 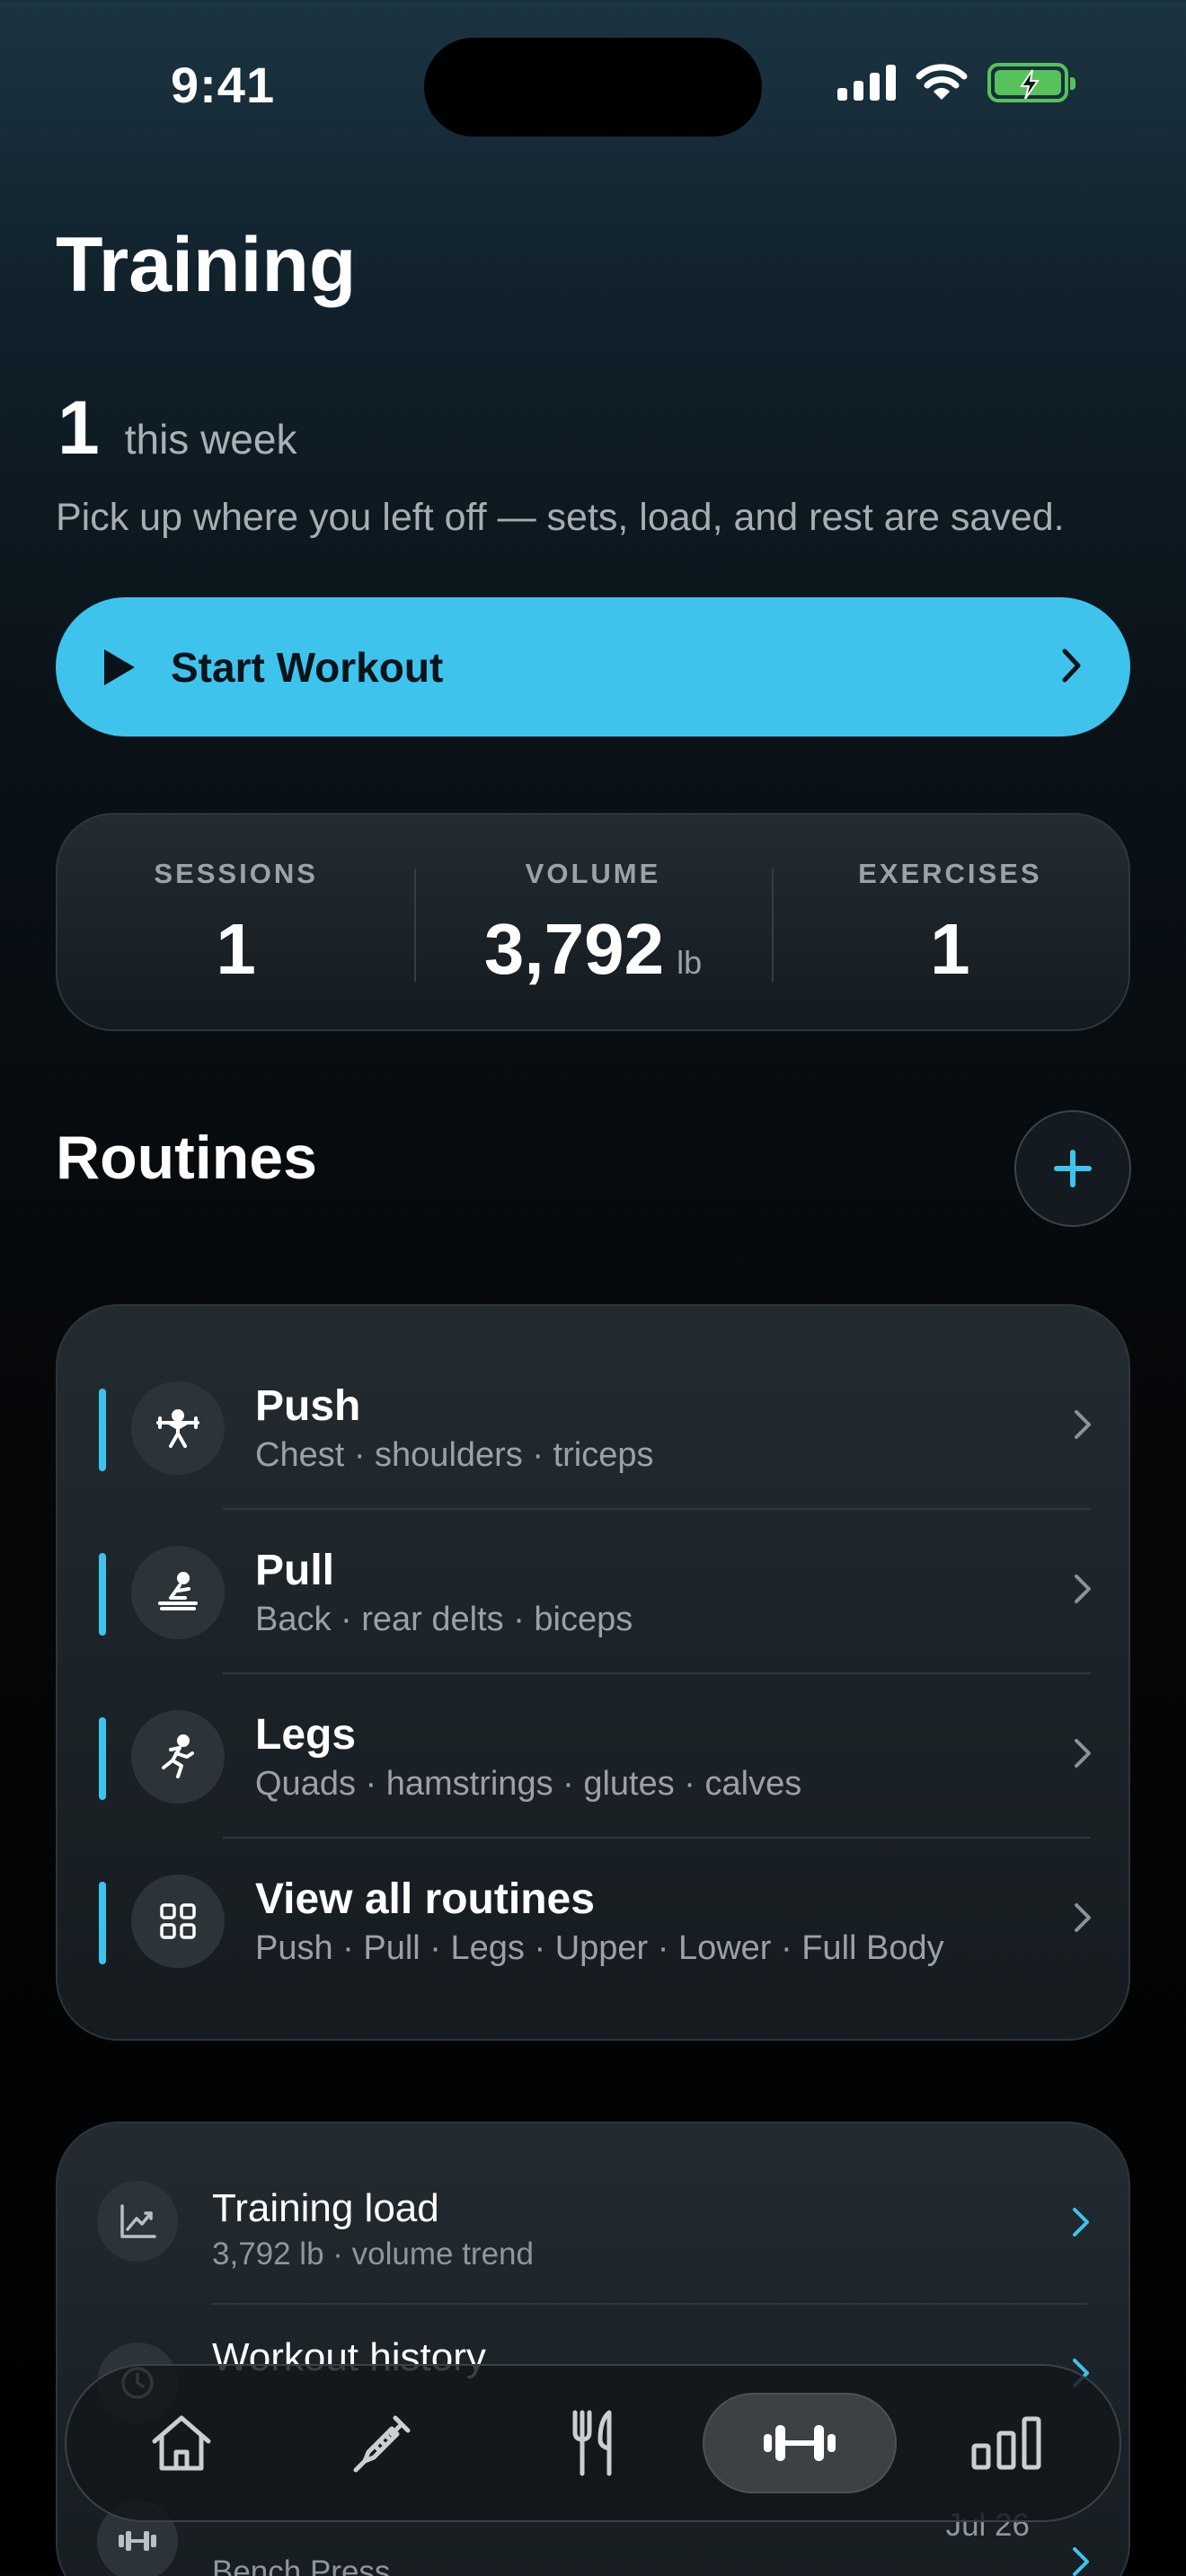 I want to click on recent-workout-subtitle: Bench Press, so click(x=301, y=2565).